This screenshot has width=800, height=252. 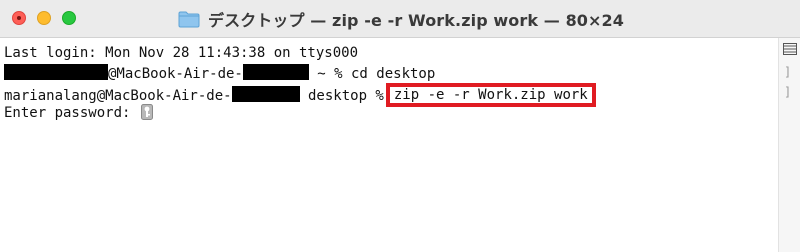 What do you see at coordinates (146, 112) in the screenshot?
I see `key-icon` at bounding box center [146, 112].